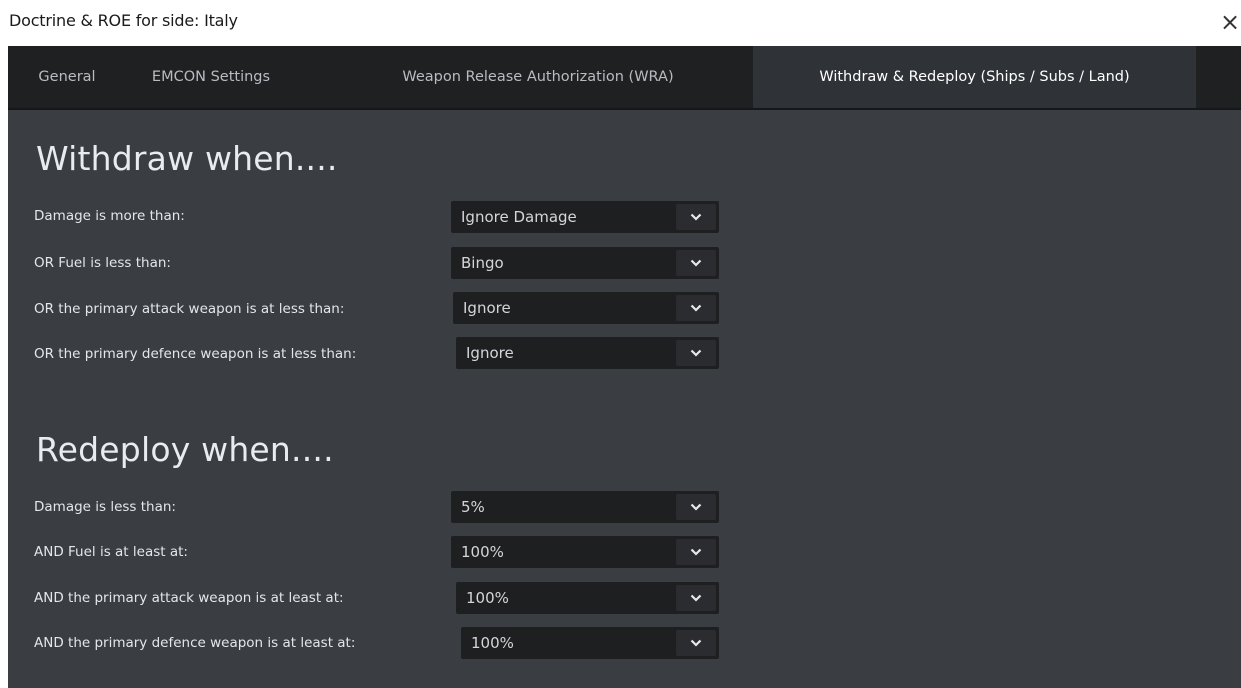 The width and height of the screenshot is (1241, 688). What do you see at coordinates (586, 308) in the screenshot?
I see `withdraw-attack-weapon-select: Ignore` at bounding box center [586, 308].